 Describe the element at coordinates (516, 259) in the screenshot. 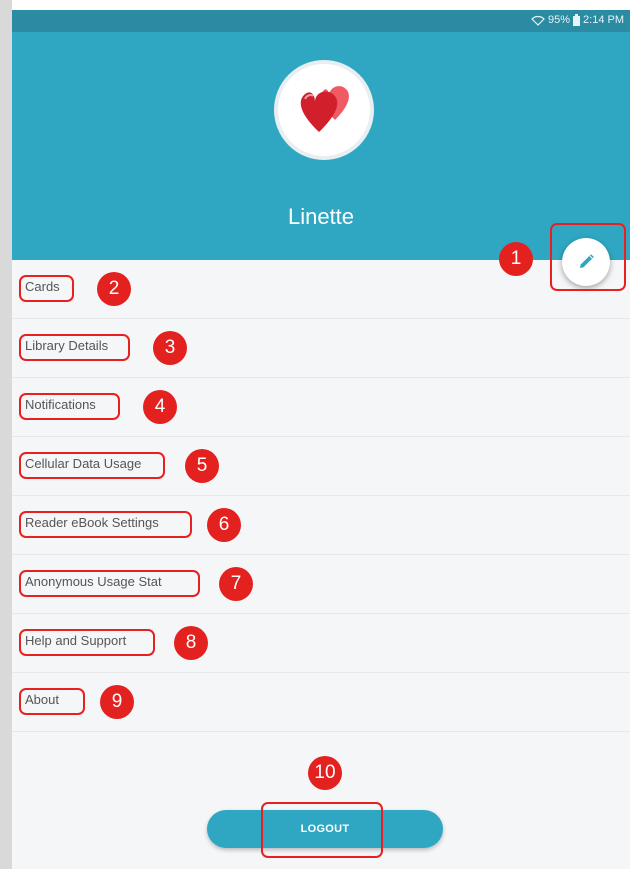

I see `step-marker-edit: 1` at that location.